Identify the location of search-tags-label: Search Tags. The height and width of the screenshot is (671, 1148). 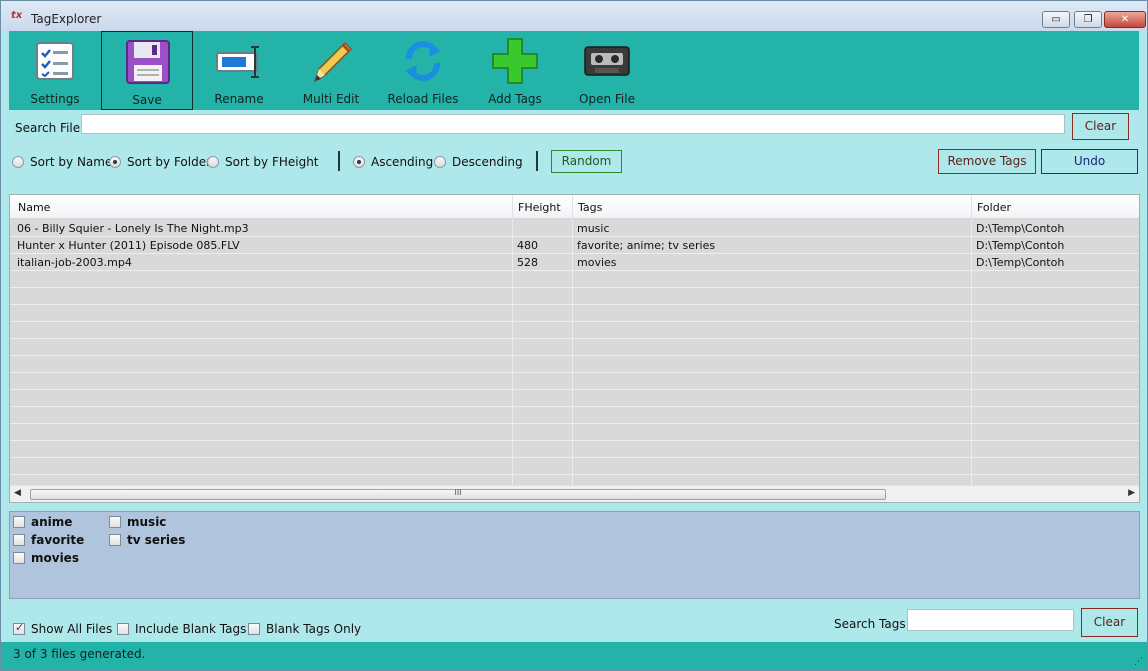
(870, 624).